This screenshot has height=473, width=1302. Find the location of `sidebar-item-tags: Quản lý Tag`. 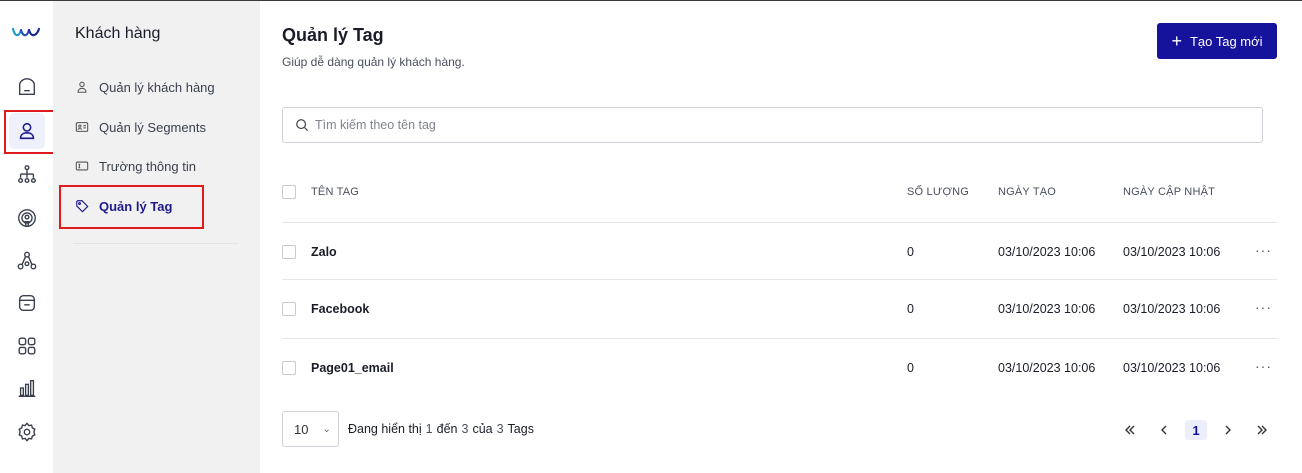

sidebar-item-tags: Quản lý Tag is located at coordinates (123, 206).